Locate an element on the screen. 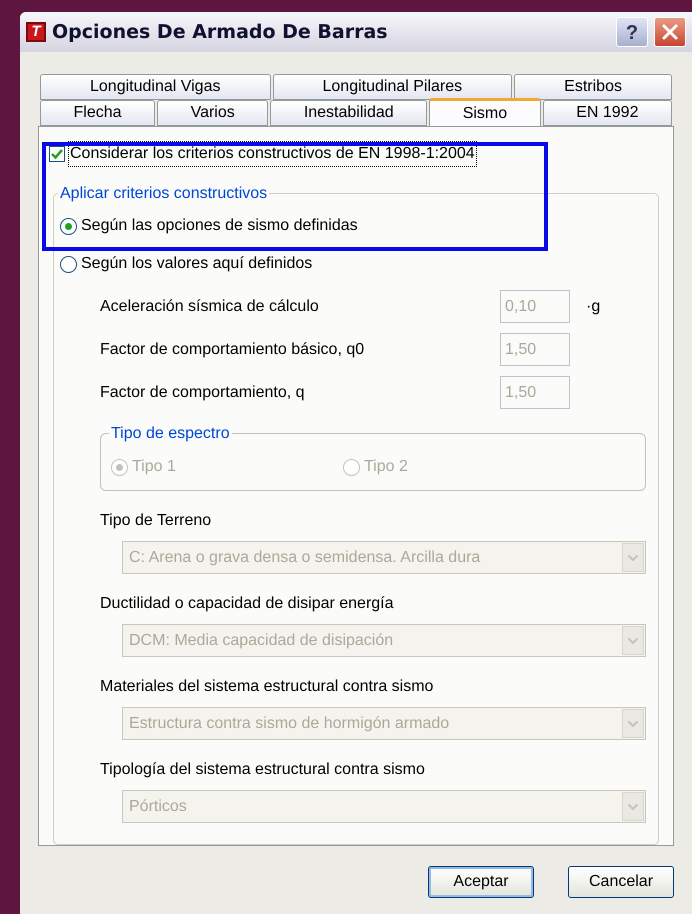 This screenshot has width=692, height=914. dialog-button: Cancelar is located at coordinates (621, 882).